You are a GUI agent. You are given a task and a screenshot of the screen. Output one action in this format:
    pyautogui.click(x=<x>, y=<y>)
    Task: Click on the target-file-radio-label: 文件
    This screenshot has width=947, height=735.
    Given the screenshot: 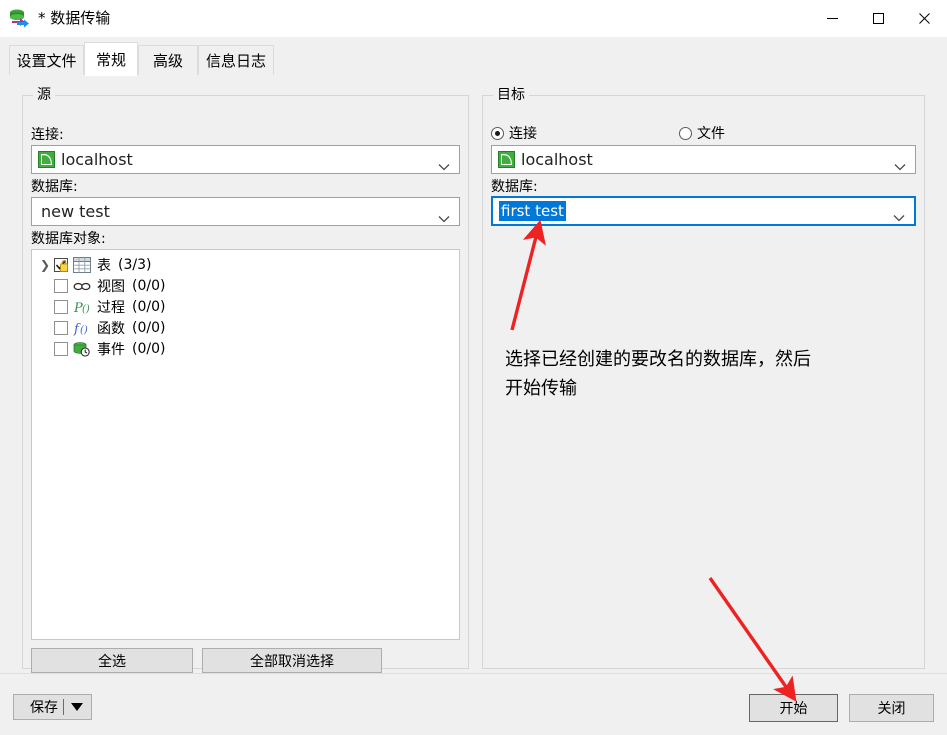 What is the action you would take?
    pyautogui.click(x=711, y=134)
    